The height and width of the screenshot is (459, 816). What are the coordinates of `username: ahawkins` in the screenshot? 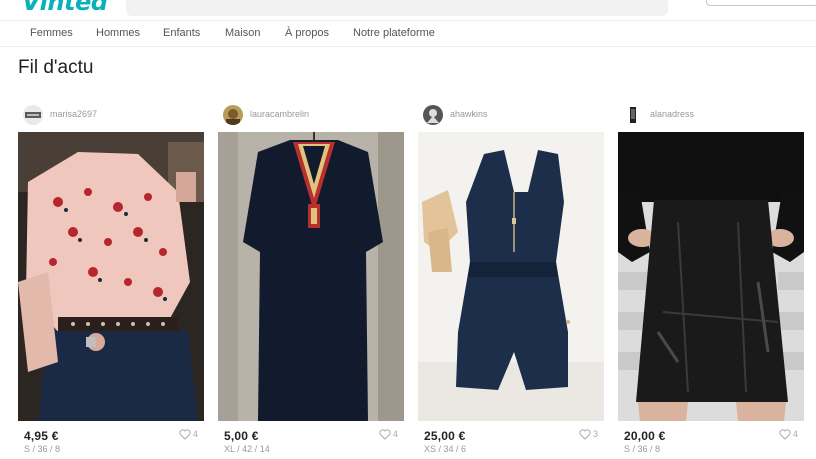 It's located at (469, 114).